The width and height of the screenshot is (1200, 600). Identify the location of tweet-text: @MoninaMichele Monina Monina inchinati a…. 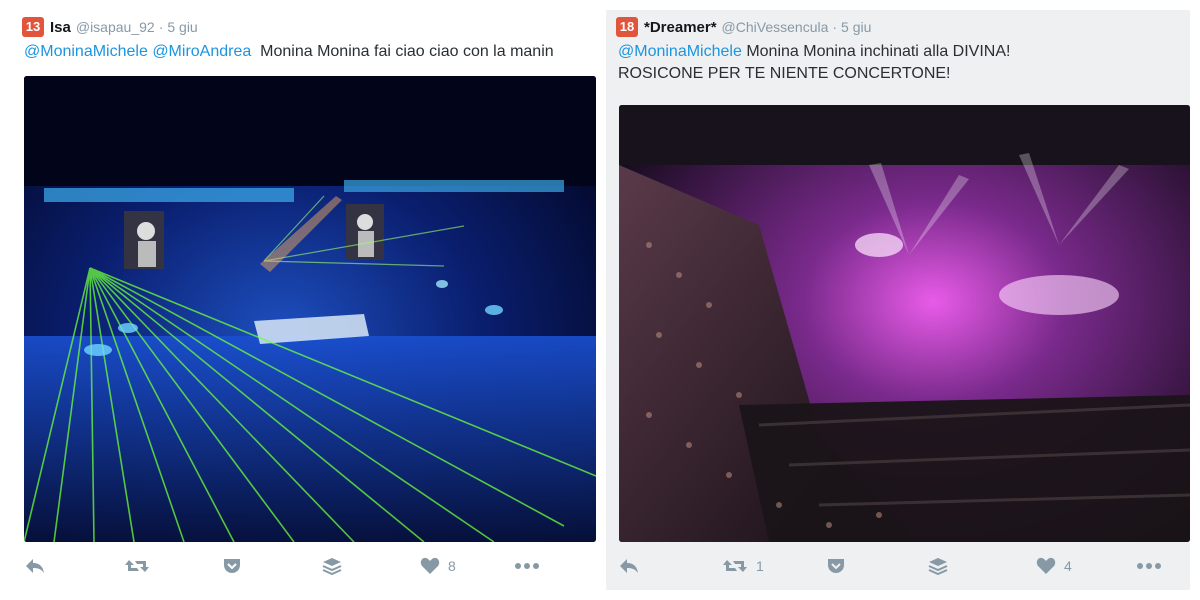
(902, 63).